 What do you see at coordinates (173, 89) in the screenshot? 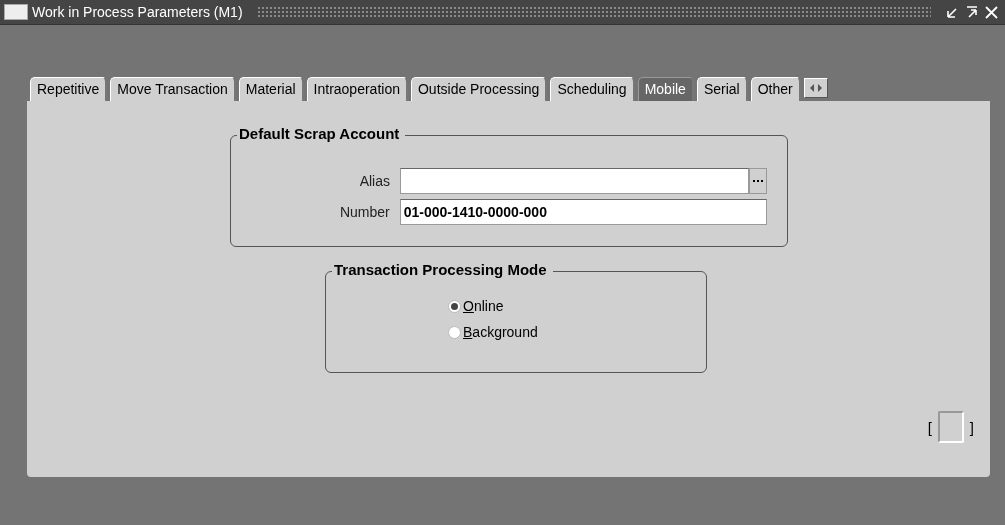
I see `tab: Move Transaction` at bounding box center [173, 89].